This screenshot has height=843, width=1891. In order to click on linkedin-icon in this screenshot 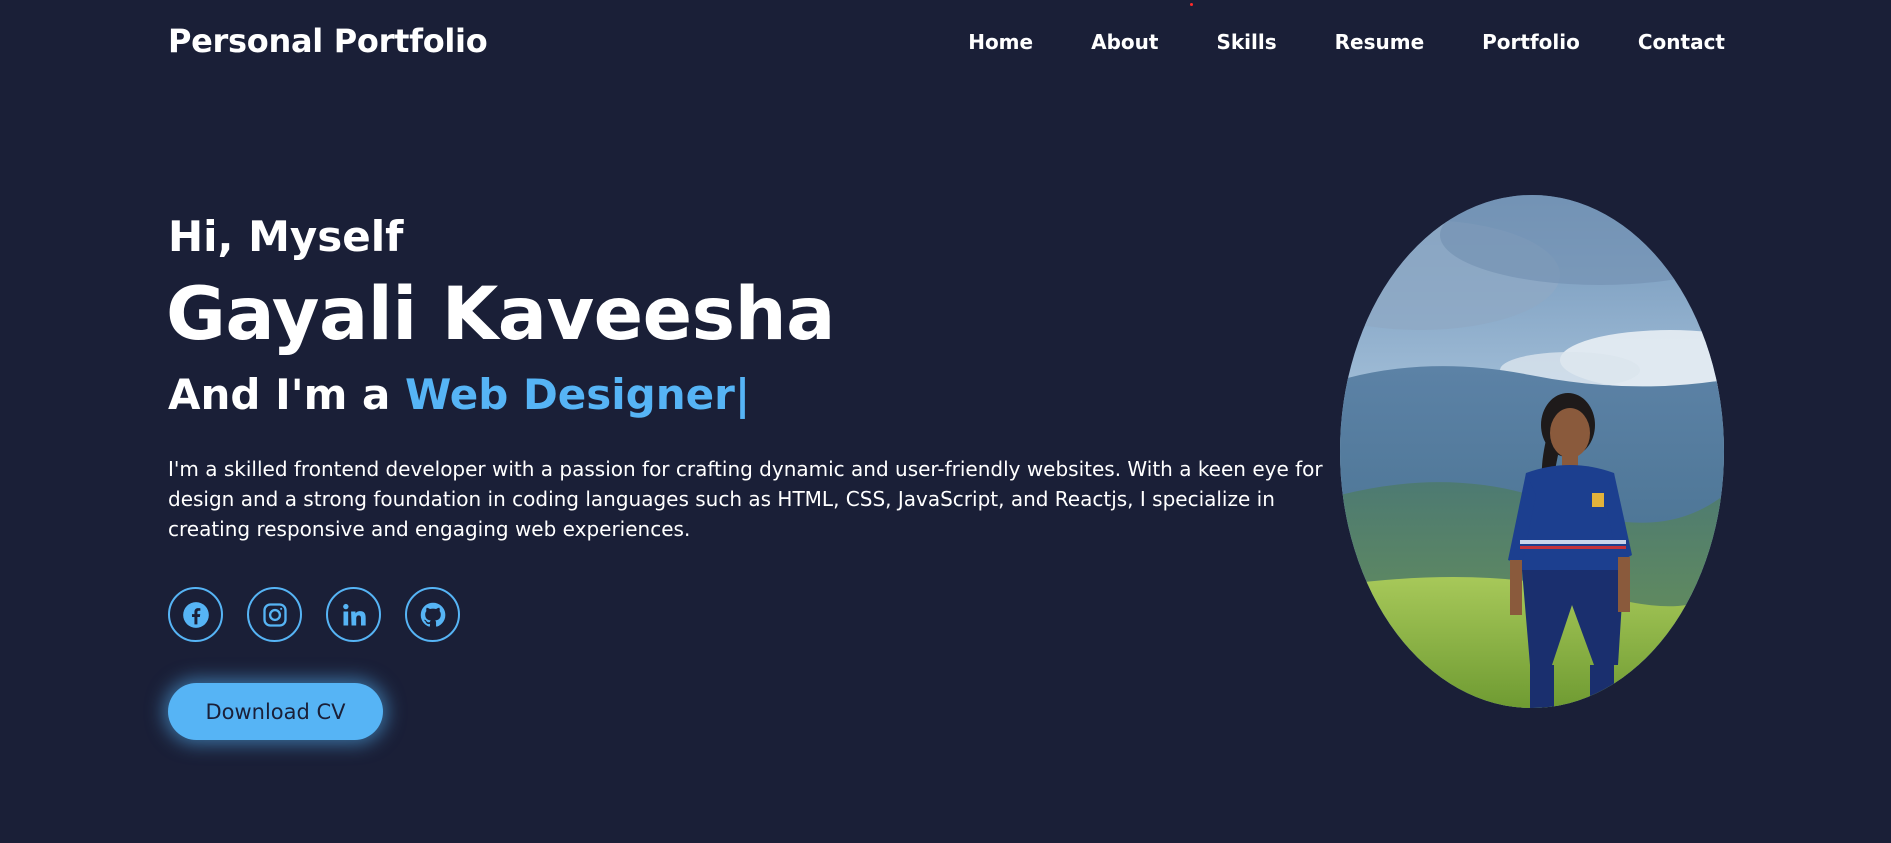, I will do `click(354, 614)`.